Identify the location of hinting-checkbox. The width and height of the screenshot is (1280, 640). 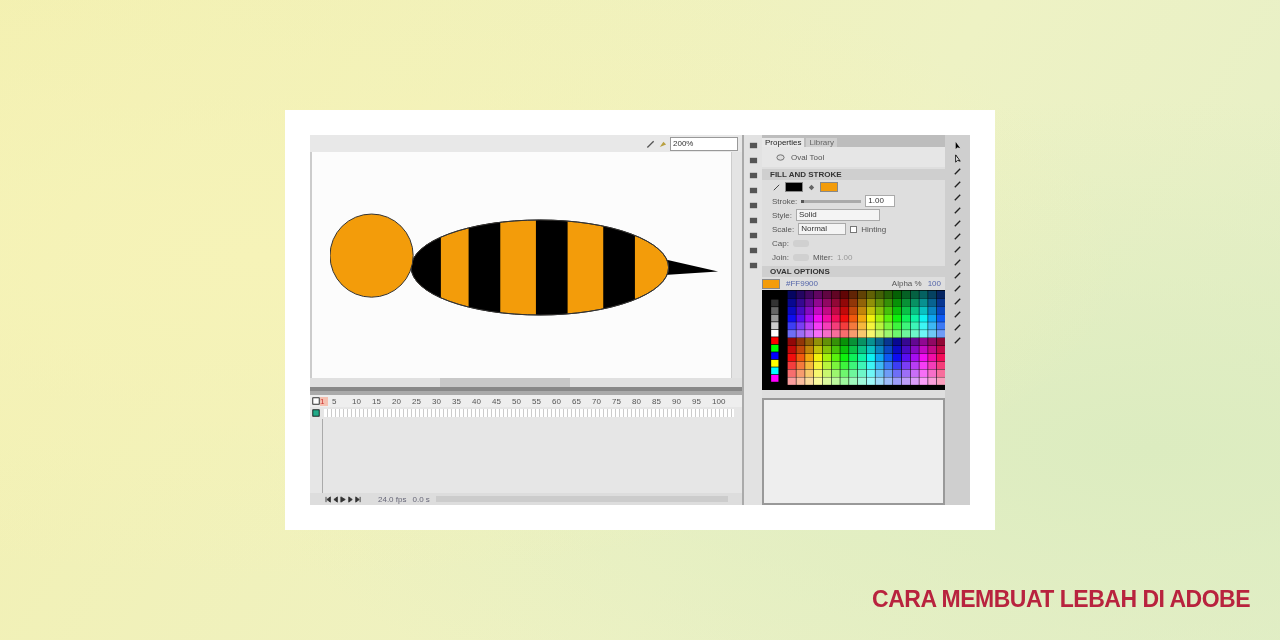
(854, 229).